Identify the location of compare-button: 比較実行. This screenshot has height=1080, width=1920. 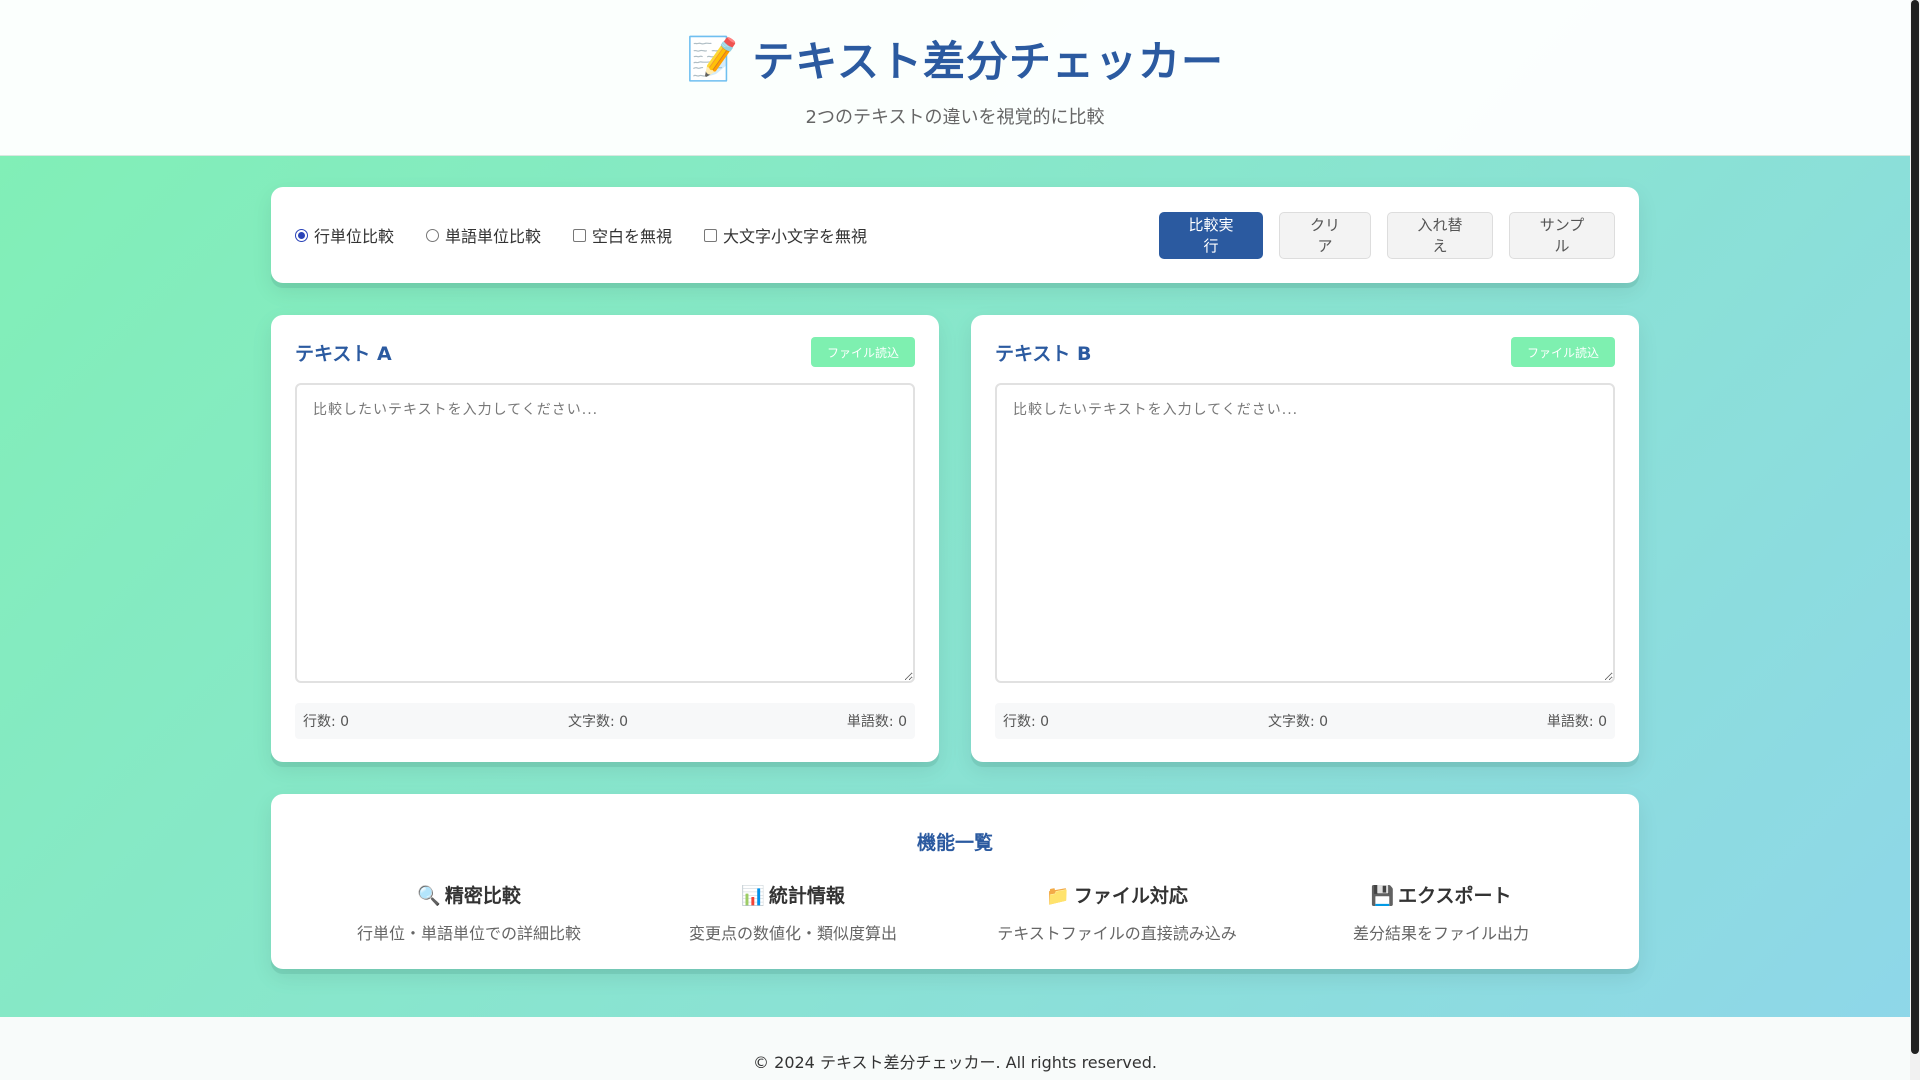
(1211, 235).